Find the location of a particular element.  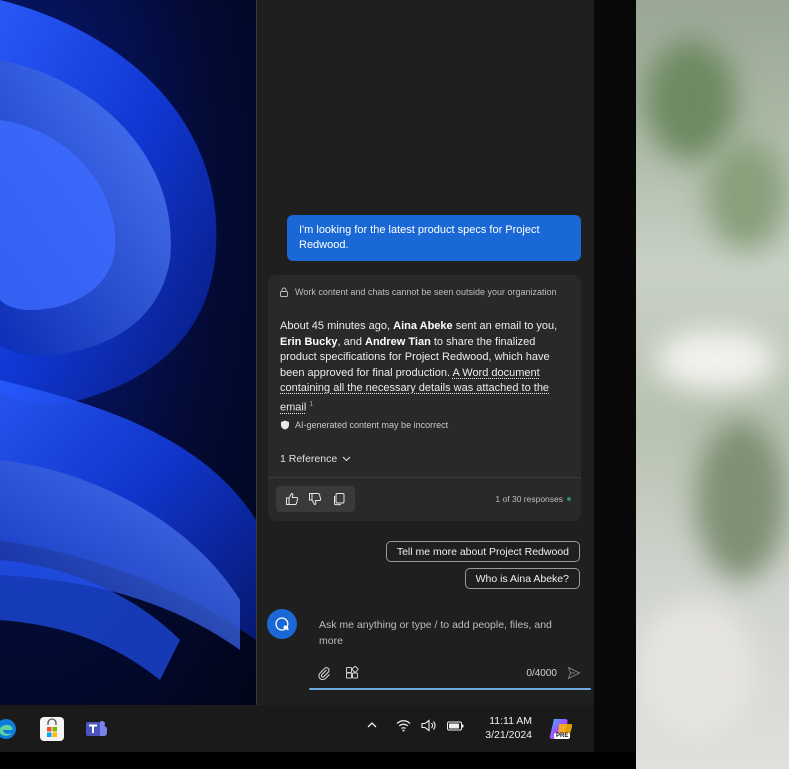

compose-box: 0/4000 is located at coordinates (450, 649).